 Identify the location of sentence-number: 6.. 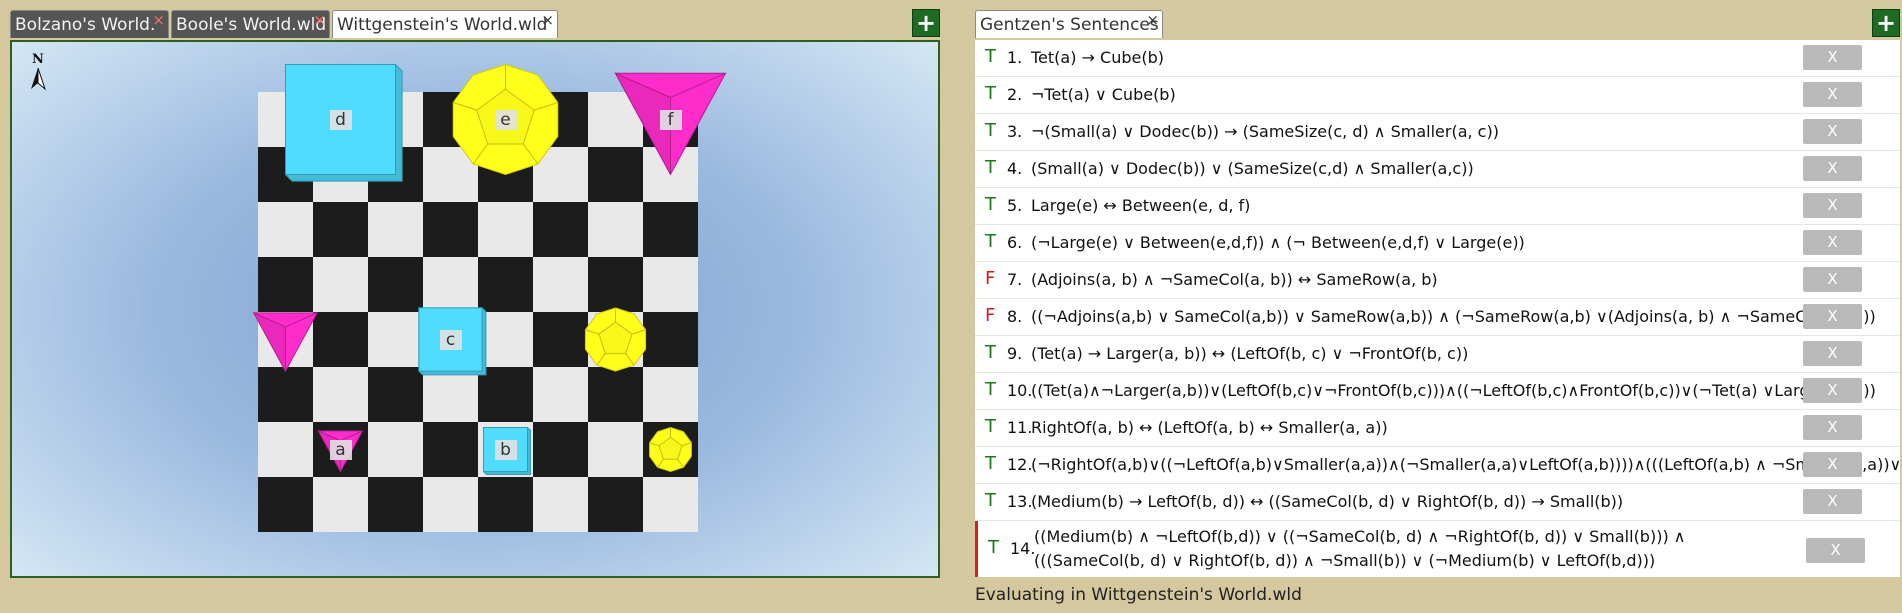
(1015, 242).